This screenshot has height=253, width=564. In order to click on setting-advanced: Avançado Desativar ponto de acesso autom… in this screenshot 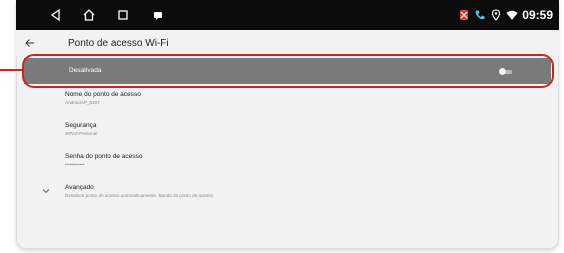, I will do `click(139, 191)`.